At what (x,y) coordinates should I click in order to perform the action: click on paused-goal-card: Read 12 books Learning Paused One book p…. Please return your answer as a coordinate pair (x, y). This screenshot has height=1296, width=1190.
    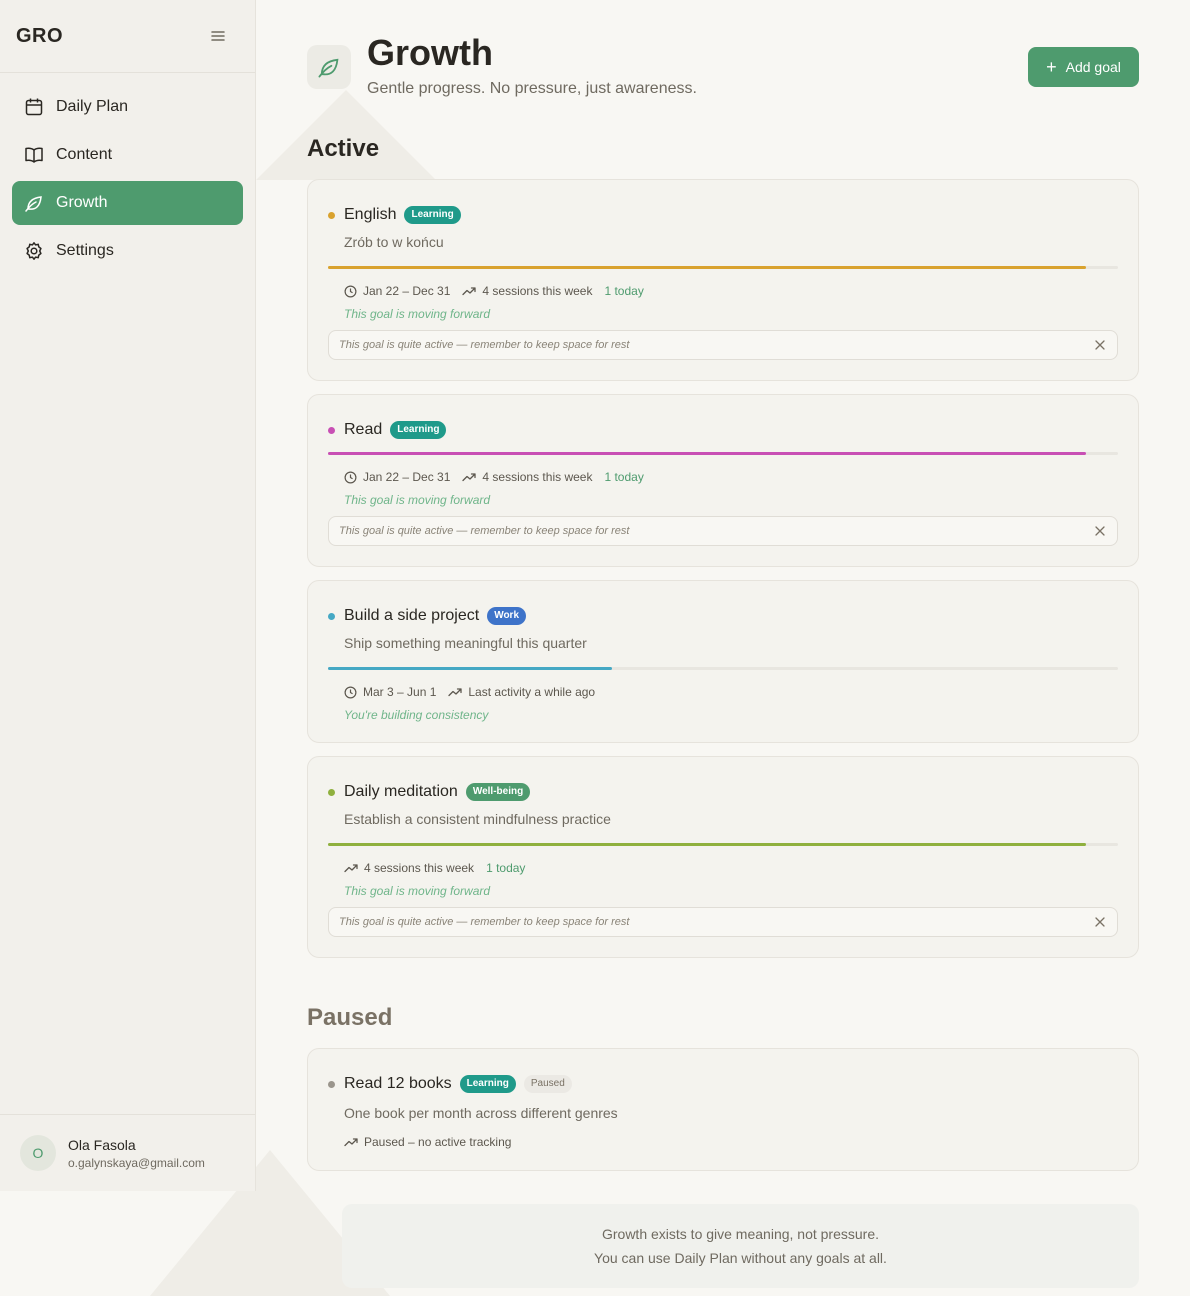
    Looking at the image, I should click on (723, 1109).